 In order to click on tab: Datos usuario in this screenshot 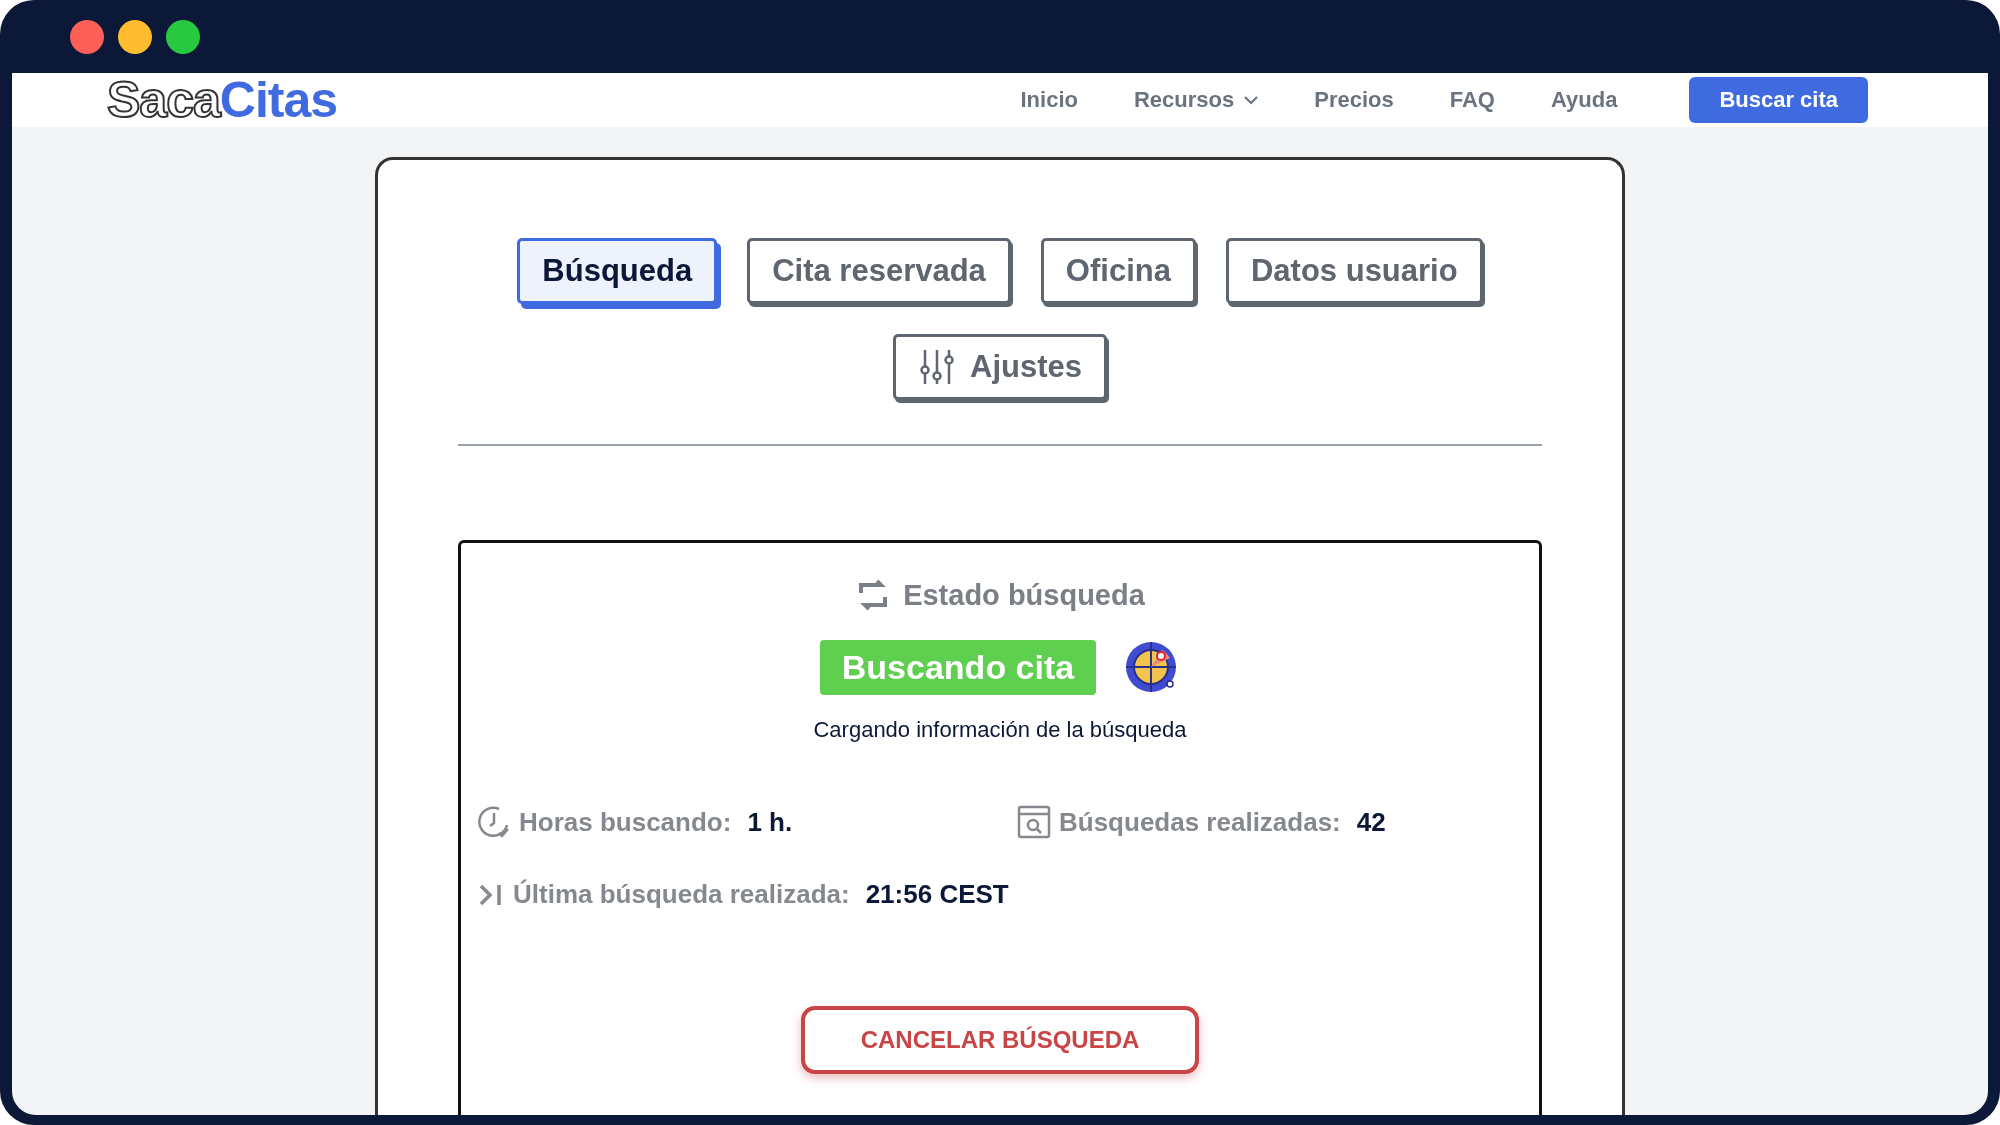, I will do `click(1354, 271)`.